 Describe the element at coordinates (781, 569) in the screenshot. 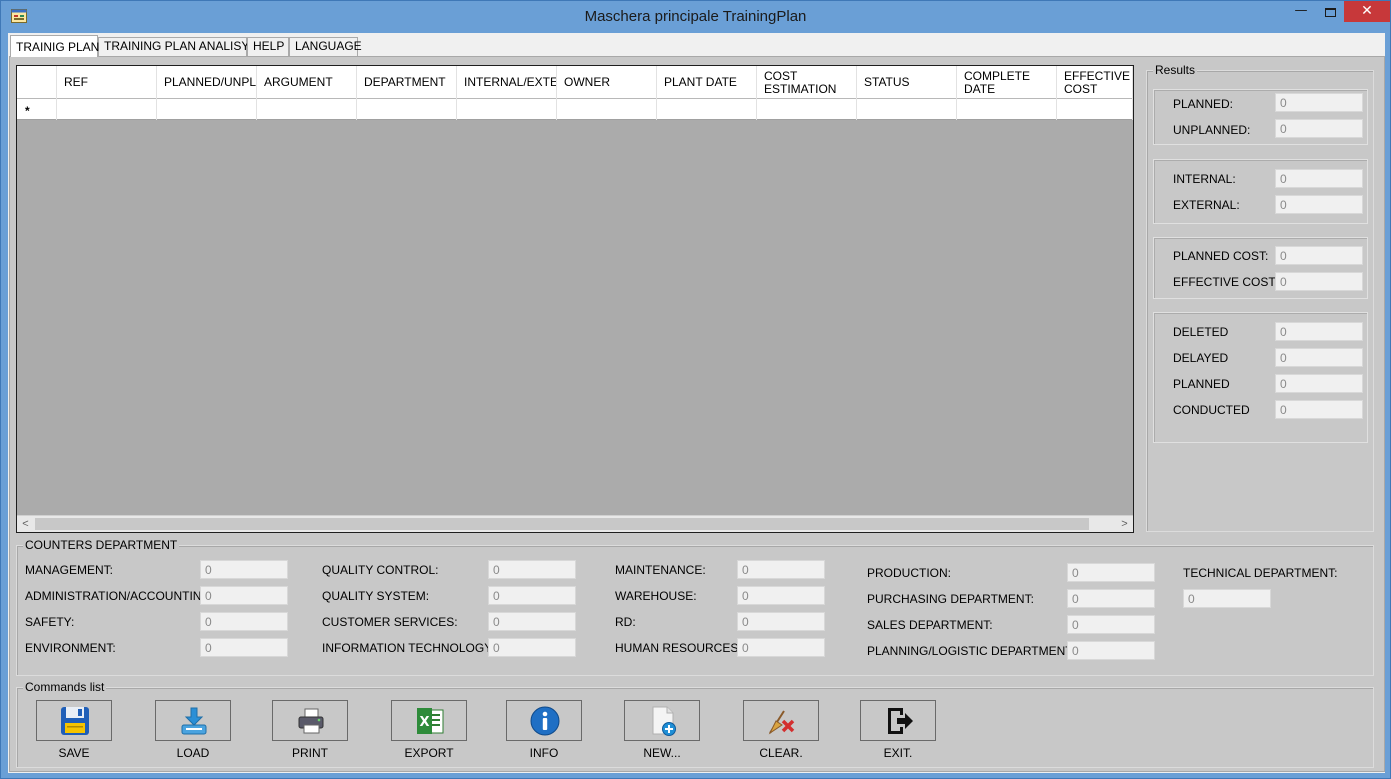

I see `maintenance-count-field: 0` at that location.